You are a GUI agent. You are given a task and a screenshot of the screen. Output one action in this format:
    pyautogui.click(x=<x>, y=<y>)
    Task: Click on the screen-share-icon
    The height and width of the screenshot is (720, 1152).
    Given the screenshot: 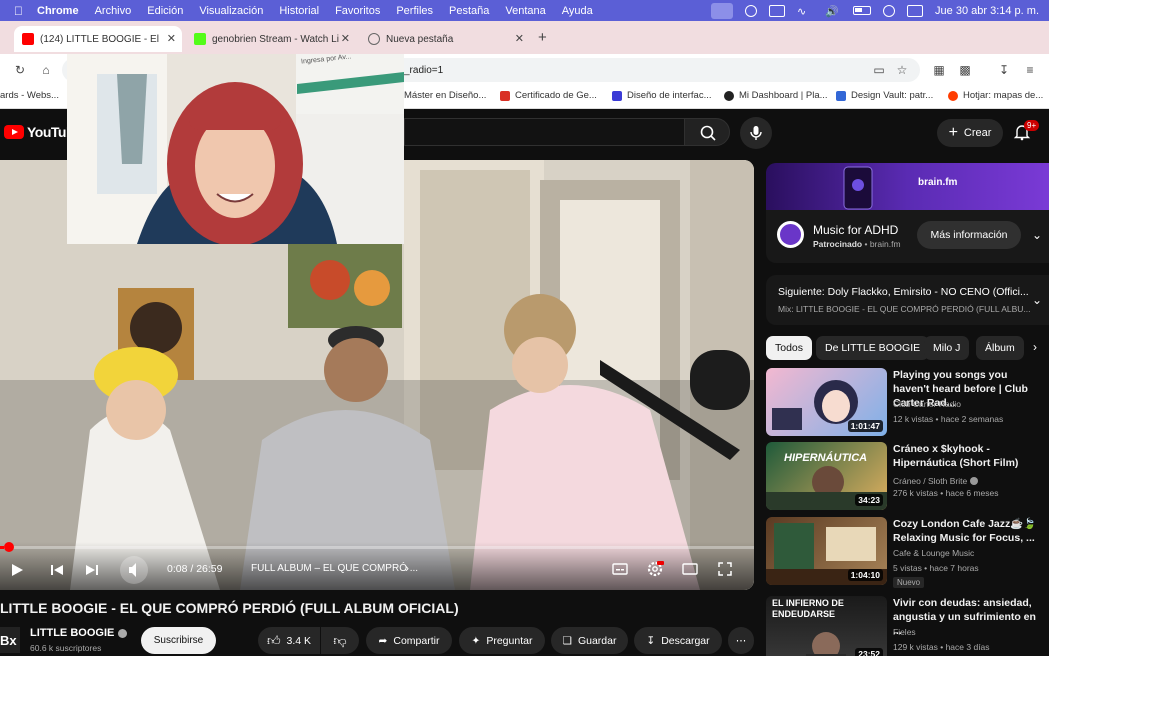 What is the action you would take?
    pyautogui.click(x=722, y=10)
    